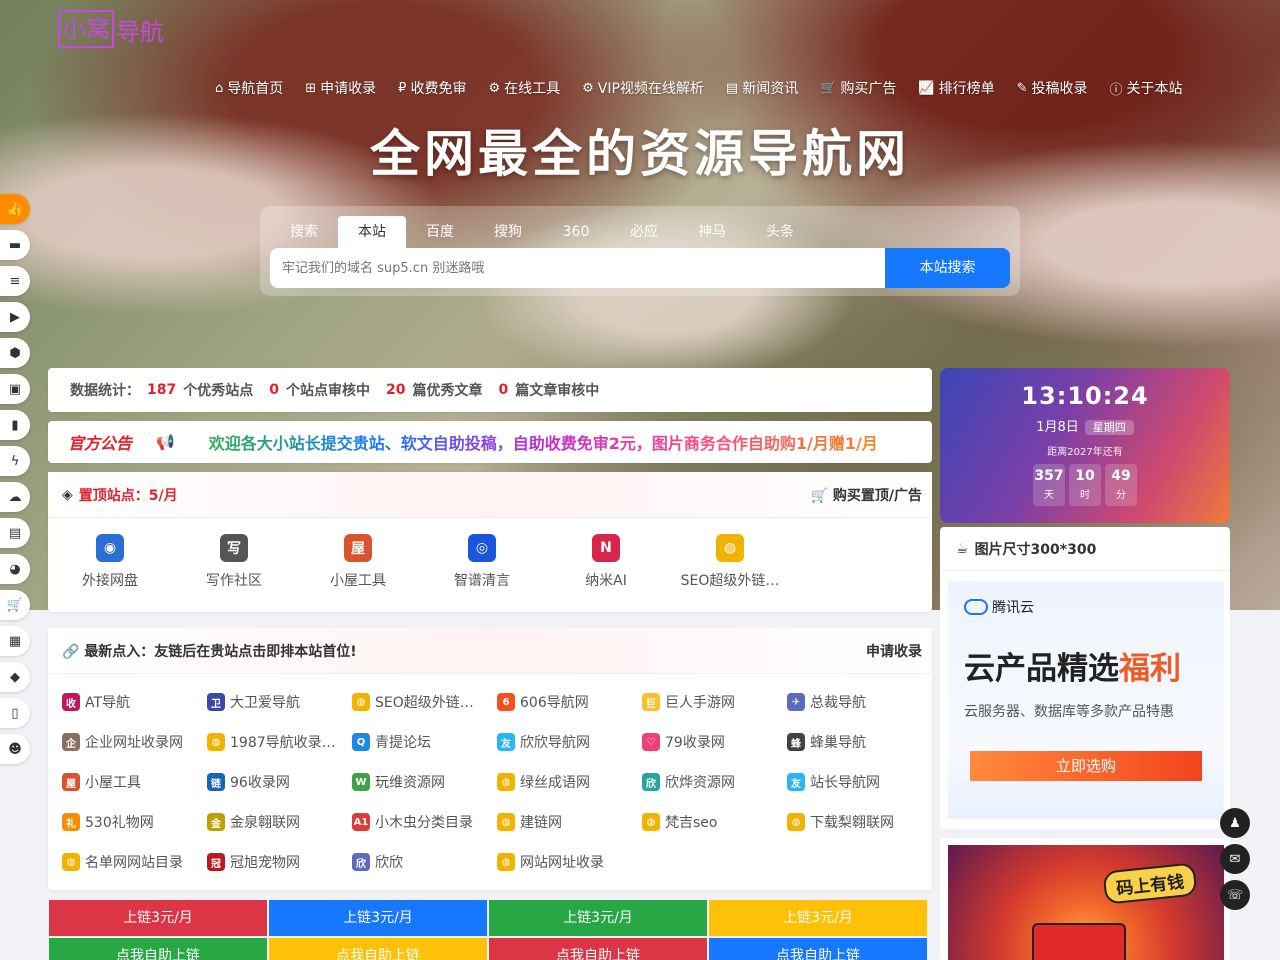 The height and width of the screenshot is (960, 1280). What do you see at coordinates (279, 862) in the screenshot?
I see `latest-site-item: 冠冠旭宠物网` at bounding box center [279, 862].